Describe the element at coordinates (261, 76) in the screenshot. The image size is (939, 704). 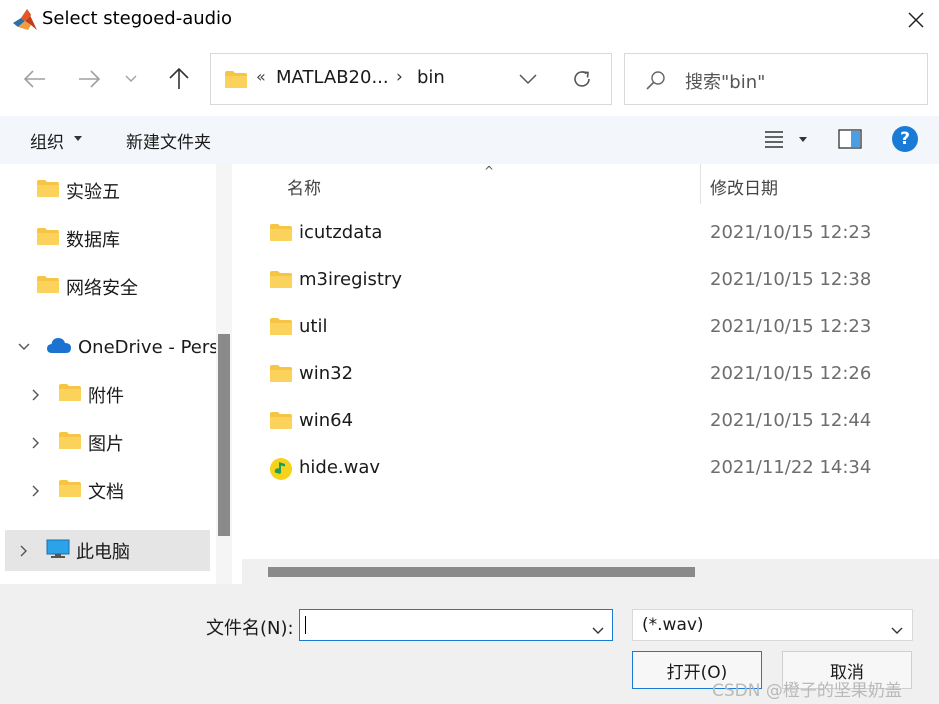
I see `address-overflow: «` at that location.